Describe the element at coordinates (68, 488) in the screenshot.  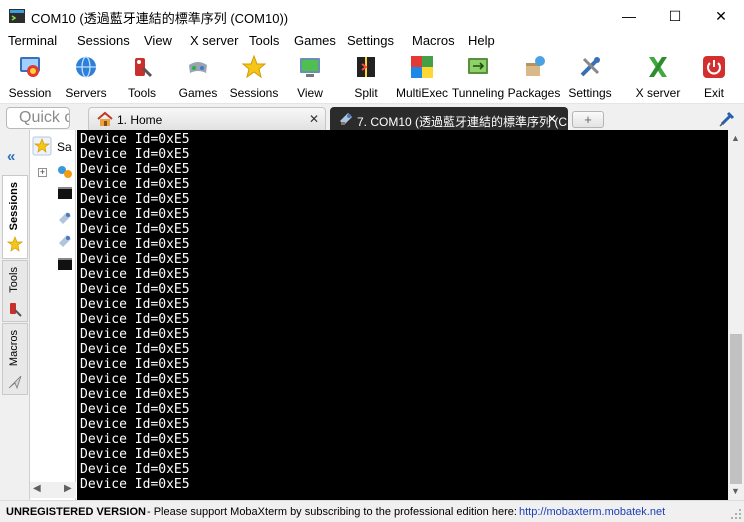
I see `scroll-right-arrow-icon: ▶` at that location.